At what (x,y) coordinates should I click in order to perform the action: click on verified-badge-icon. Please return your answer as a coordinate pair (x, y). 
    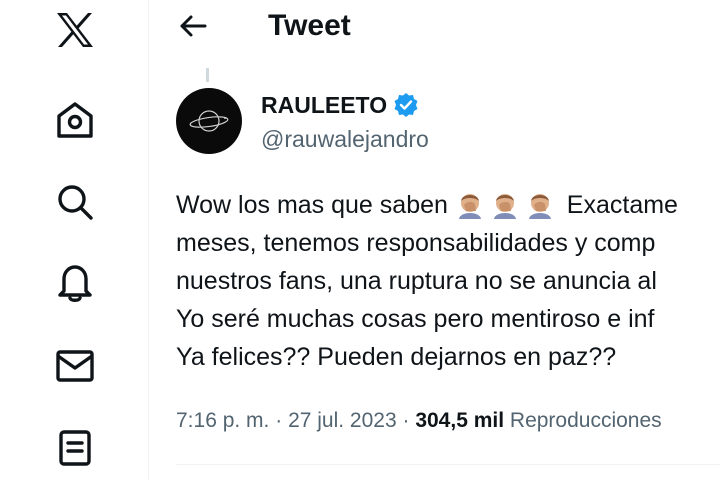
    Looking at the image, I should click on (406, 105).